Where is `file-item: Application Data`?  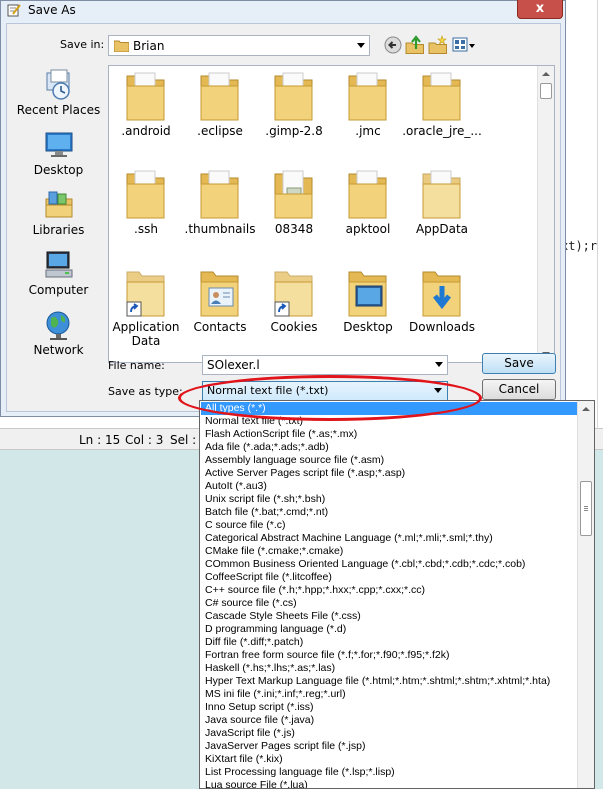 file-item: Application Data is located at coordinates (146, 308).